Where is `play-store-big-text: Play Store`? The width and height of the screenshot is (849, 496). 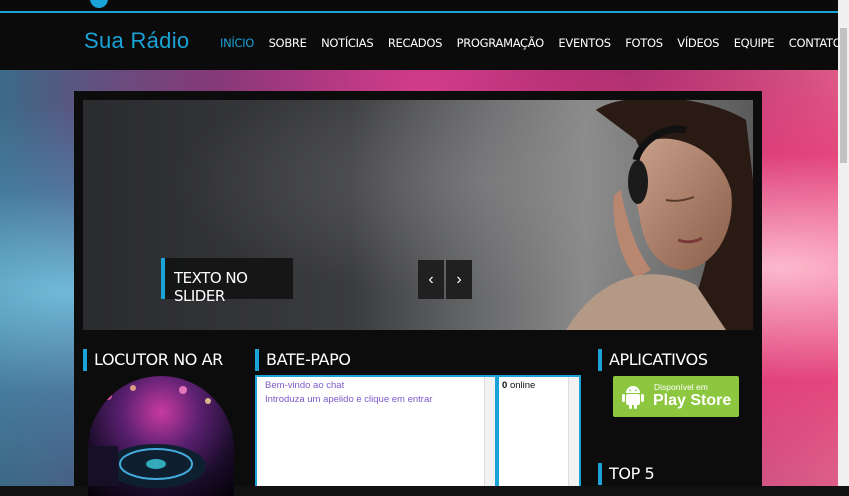 play-store-big-text: Play Store is located at coordinates (692, 400).